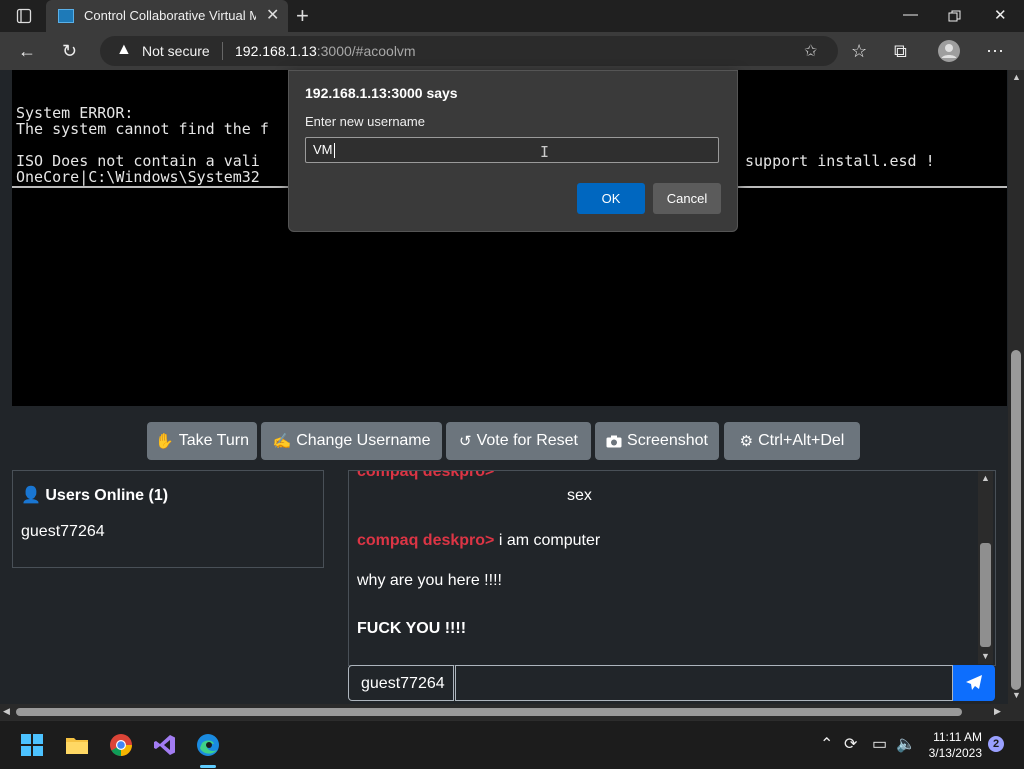  Describe the element at coordinates (953, 745) in the screenshot. I see `system-clock: 11:11 AM 3/13/2023` at that location.